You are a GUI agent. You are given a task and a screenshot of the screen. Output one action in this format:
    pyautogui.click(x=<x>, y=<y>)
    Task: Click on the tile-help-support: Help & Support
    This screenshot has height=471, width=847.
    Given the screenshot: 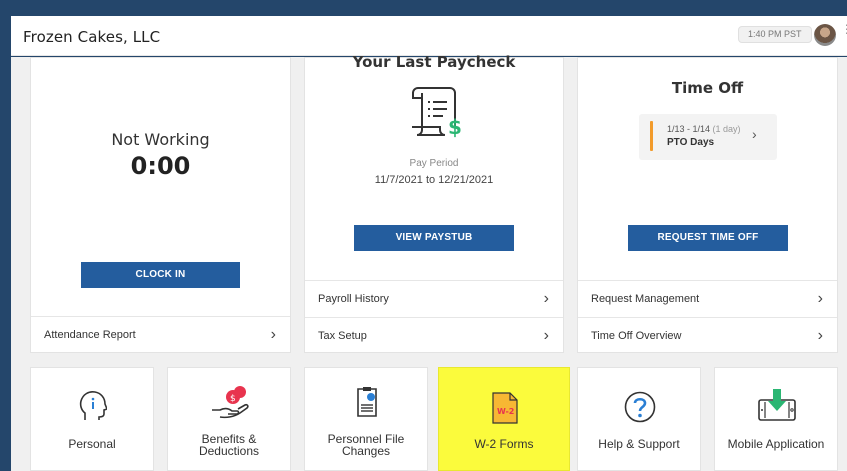 What is the action you would take?
    pyautogui.click(x=639, y=419)
    